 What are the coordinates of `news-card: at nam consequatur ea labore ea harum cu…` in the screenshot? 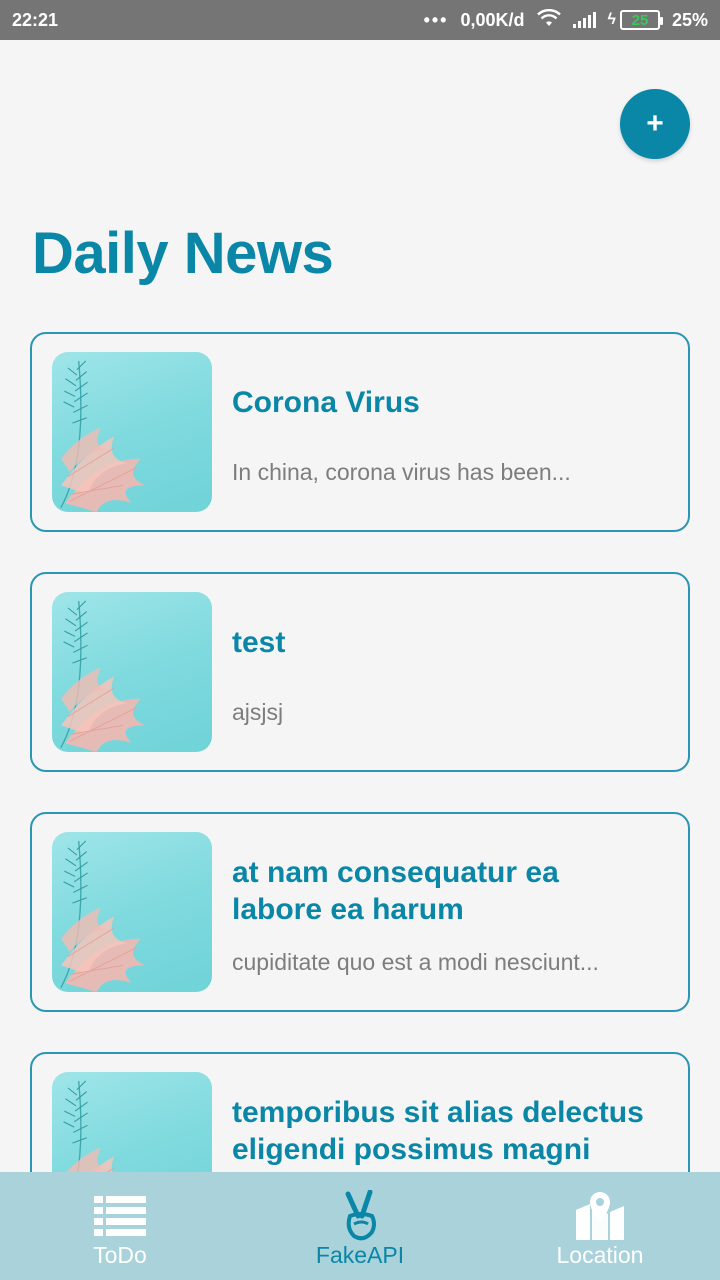 It's located at (360, 912).